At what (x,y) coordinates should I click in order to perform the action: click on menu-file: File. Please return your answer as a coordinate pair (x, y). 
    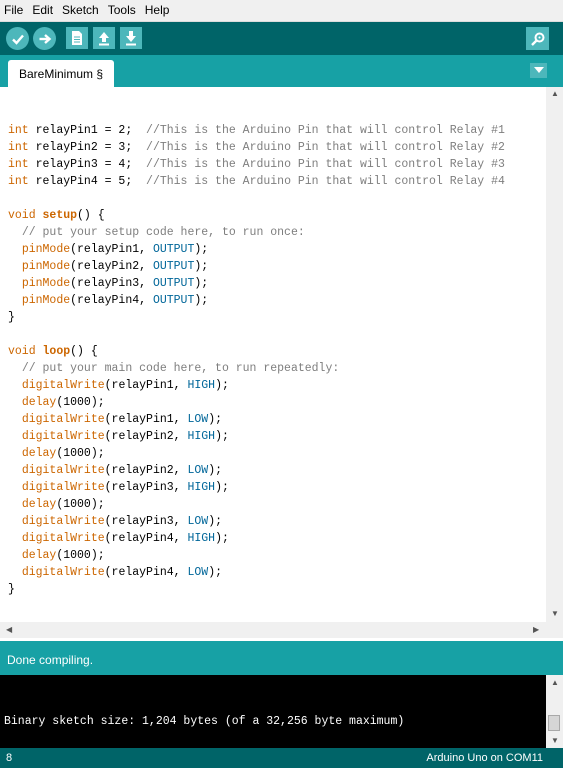
    Looking at the image, I should click on (14, 10).